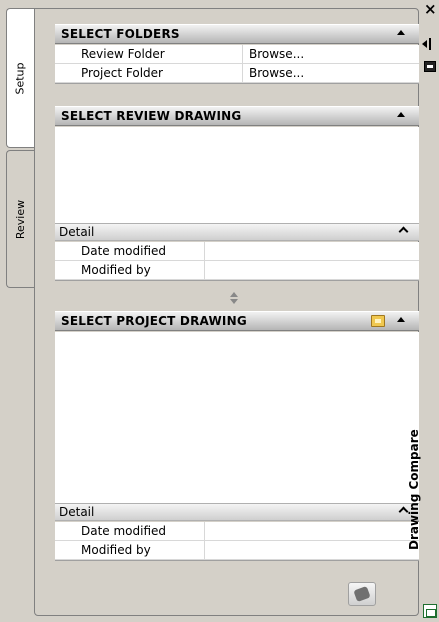 This screenshot has height=622, width=439. What do you see at coordinates (312, 270) in the screenshot?
I see `review-modified-by-value` at bounding box center [312, 270].